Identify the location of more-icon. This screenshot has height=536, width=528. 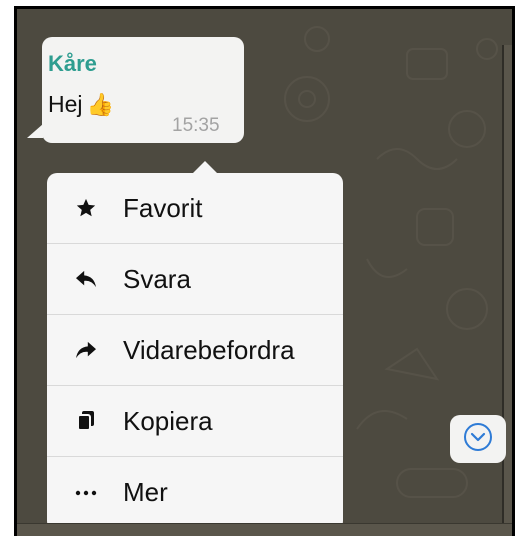
(86, 493).